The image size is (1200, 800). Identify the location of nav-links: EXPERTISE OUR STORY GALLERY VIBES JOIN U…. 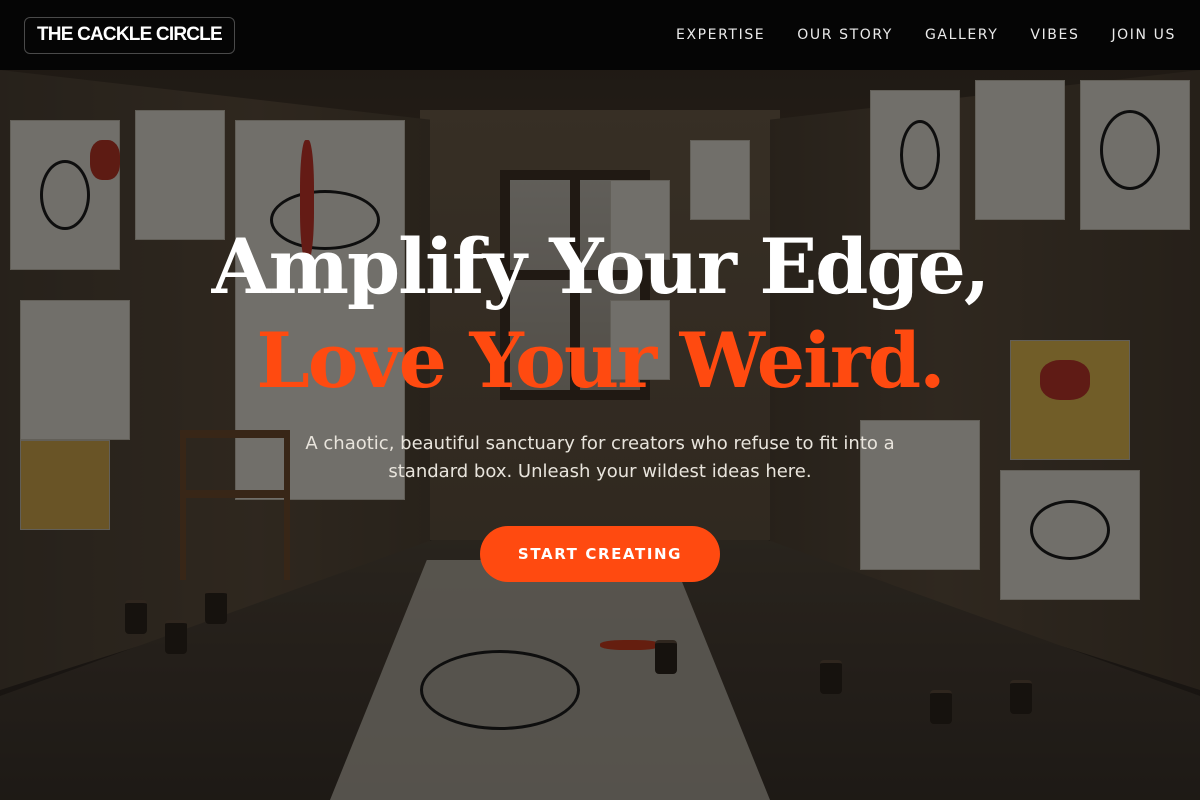
(926, 35).